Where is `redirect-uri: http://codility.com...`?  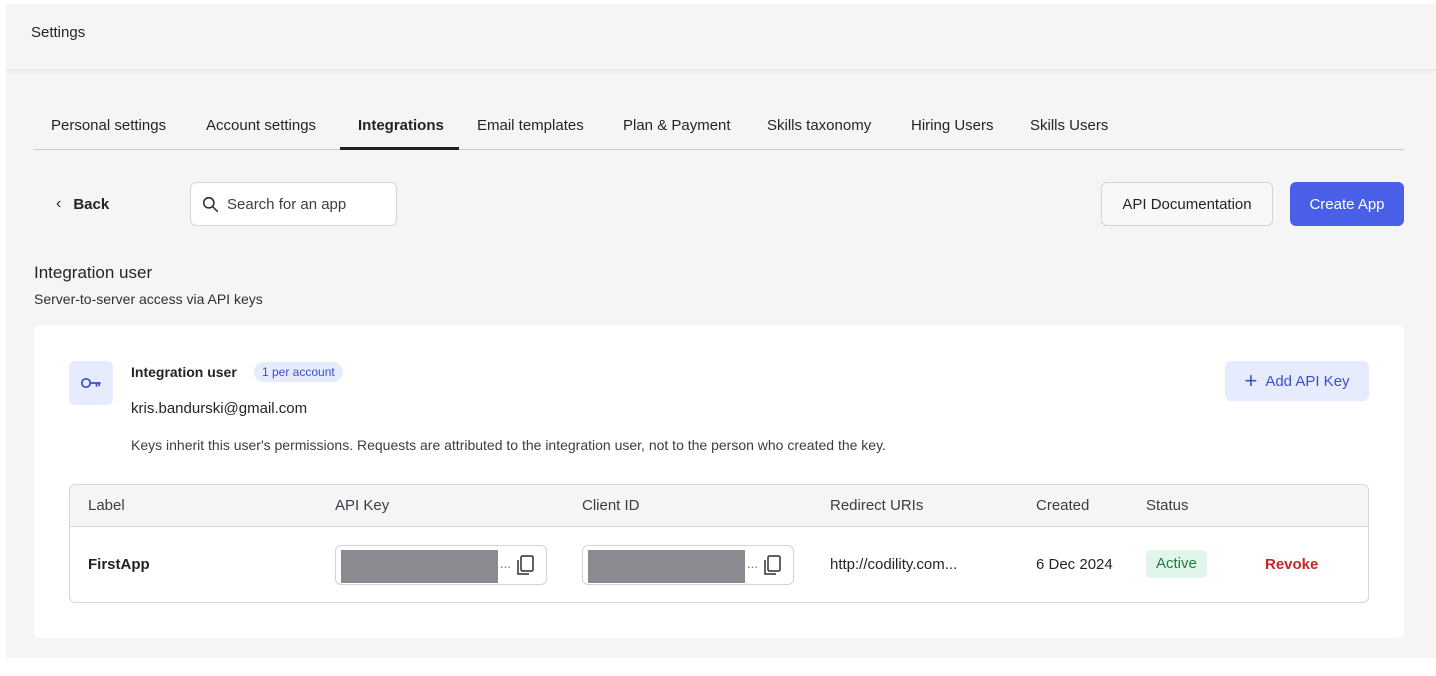
redirect-uri: http://codility.com... is located at coordinates (894, 564).